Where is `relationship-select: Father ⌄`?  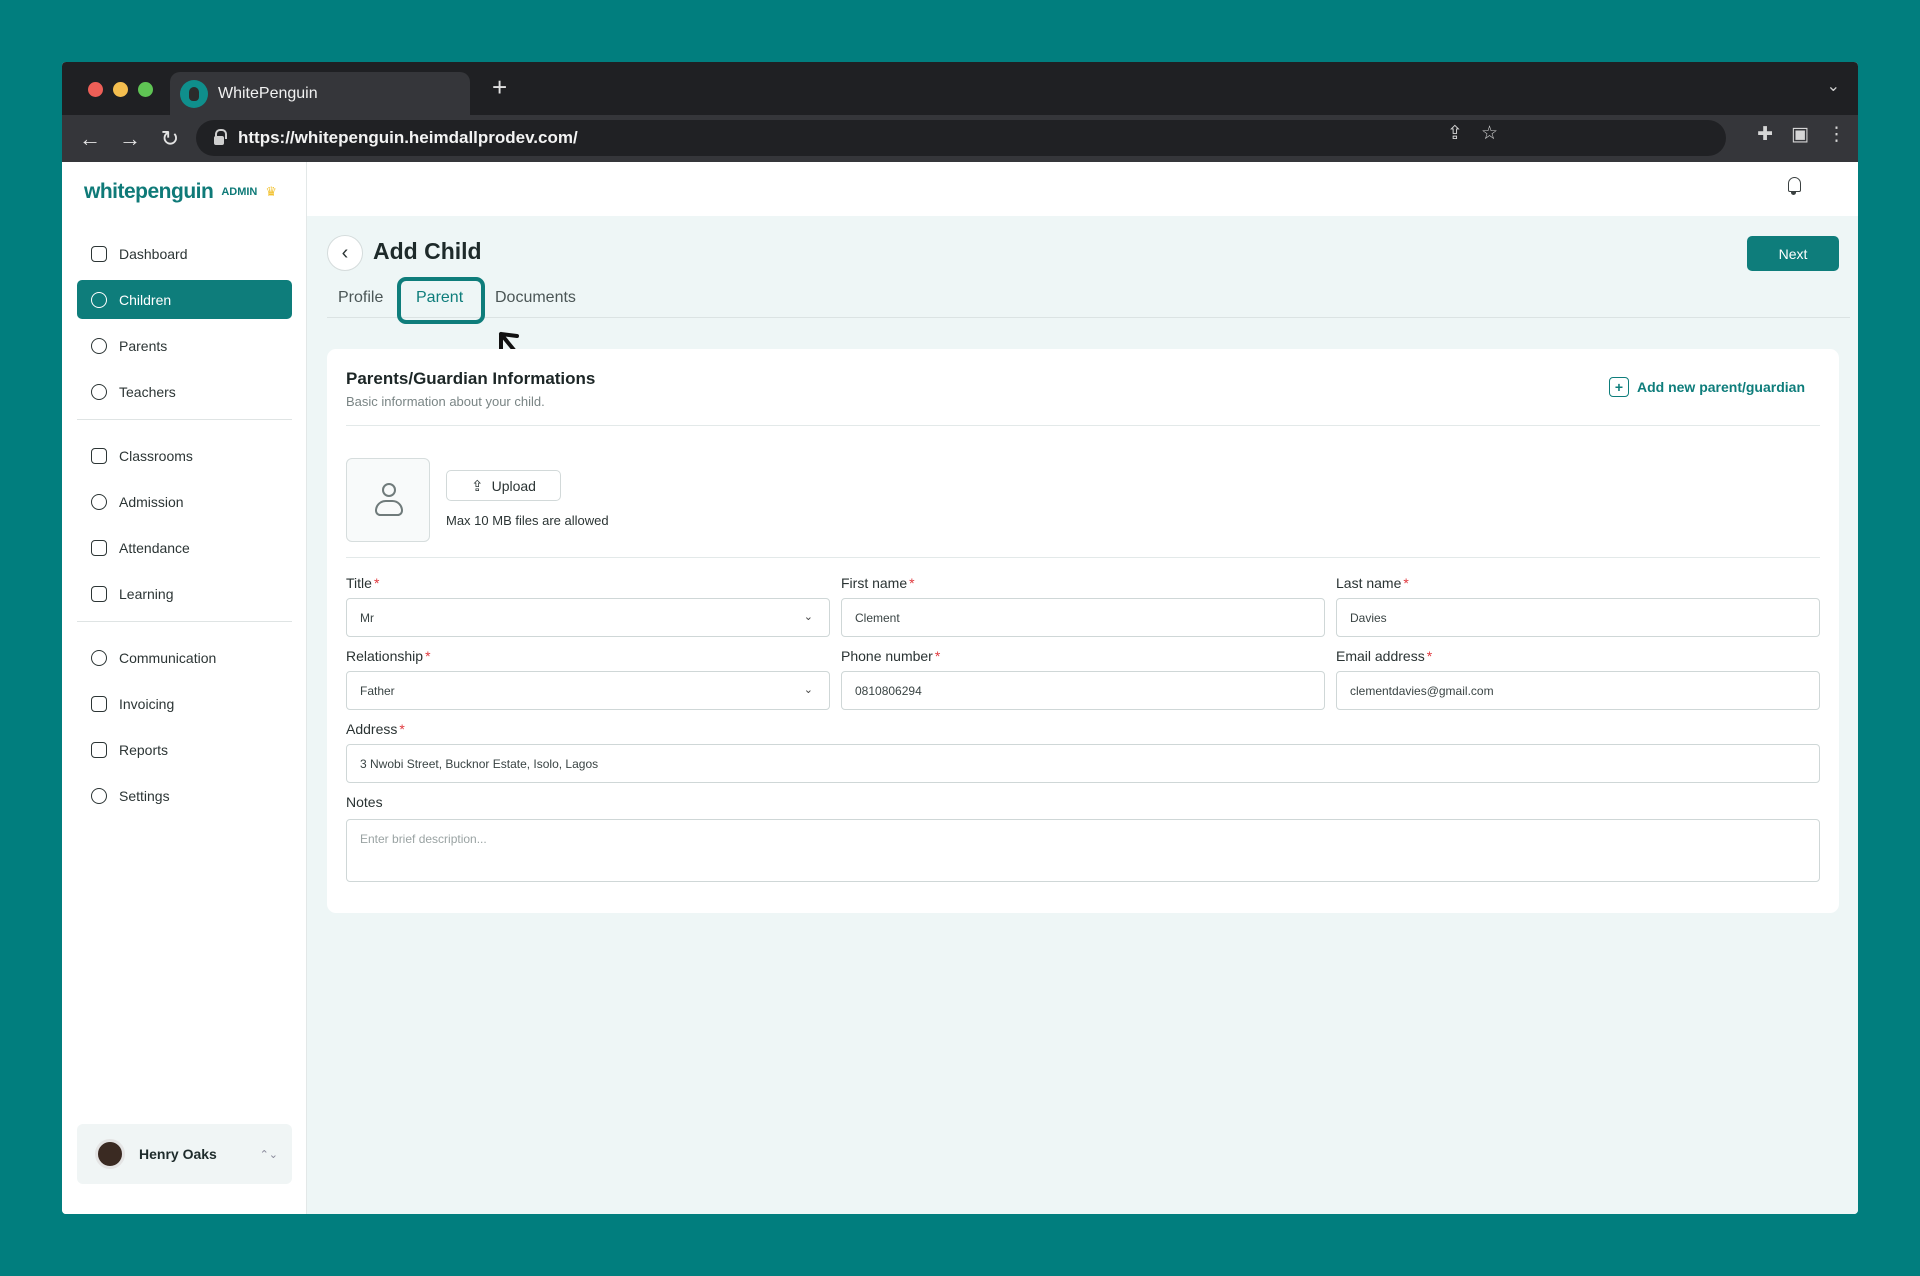 relationship-select: Father ⌄ is located at coordinates (588, 690).